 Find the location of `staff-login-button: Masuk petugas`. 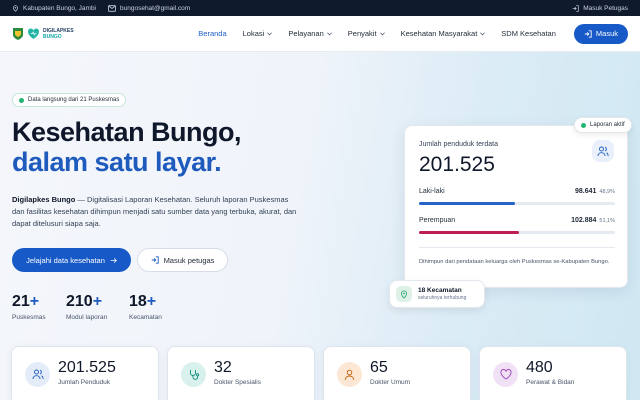

staff-login-button: Masuk petugas is located at coordinates (182, 260).